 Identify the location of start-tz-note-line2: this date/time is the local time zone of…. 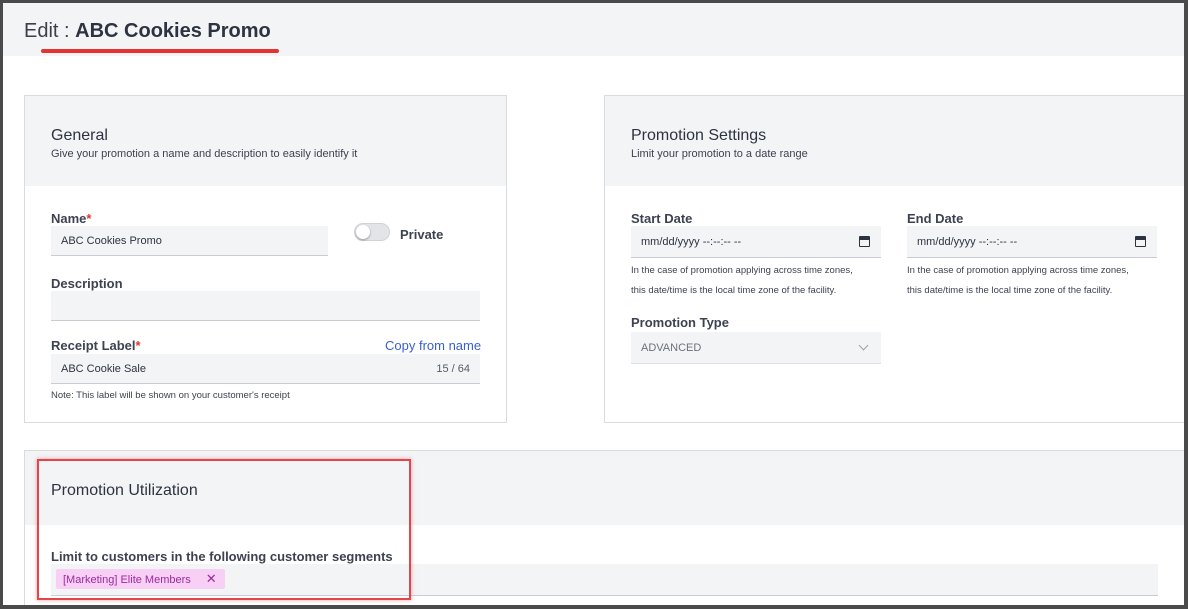
(734, 290).